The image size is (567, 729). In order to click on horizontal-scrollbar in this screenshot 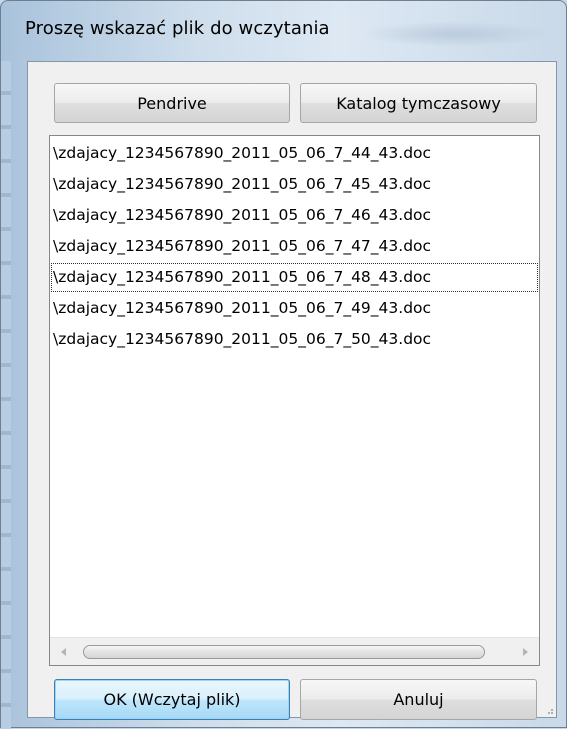, I will do `click(294, 651)`.